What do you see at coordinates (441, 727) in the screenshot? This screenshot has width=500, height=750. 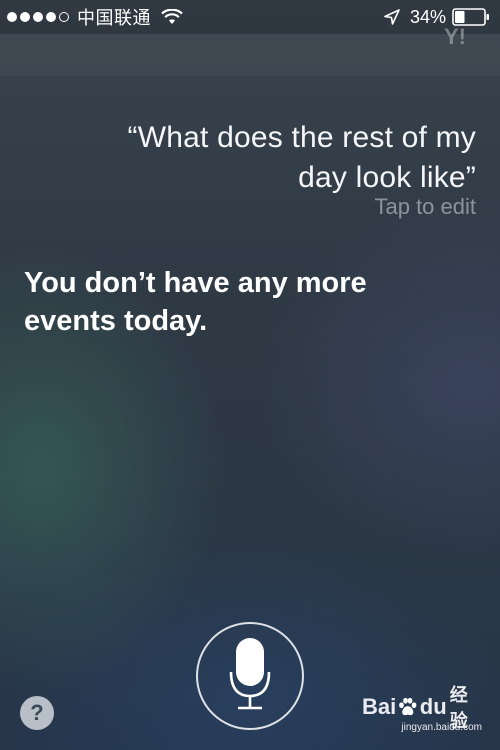 I see `watermark-url: jingyan.baidu.com` at bounding box center [441, 727].